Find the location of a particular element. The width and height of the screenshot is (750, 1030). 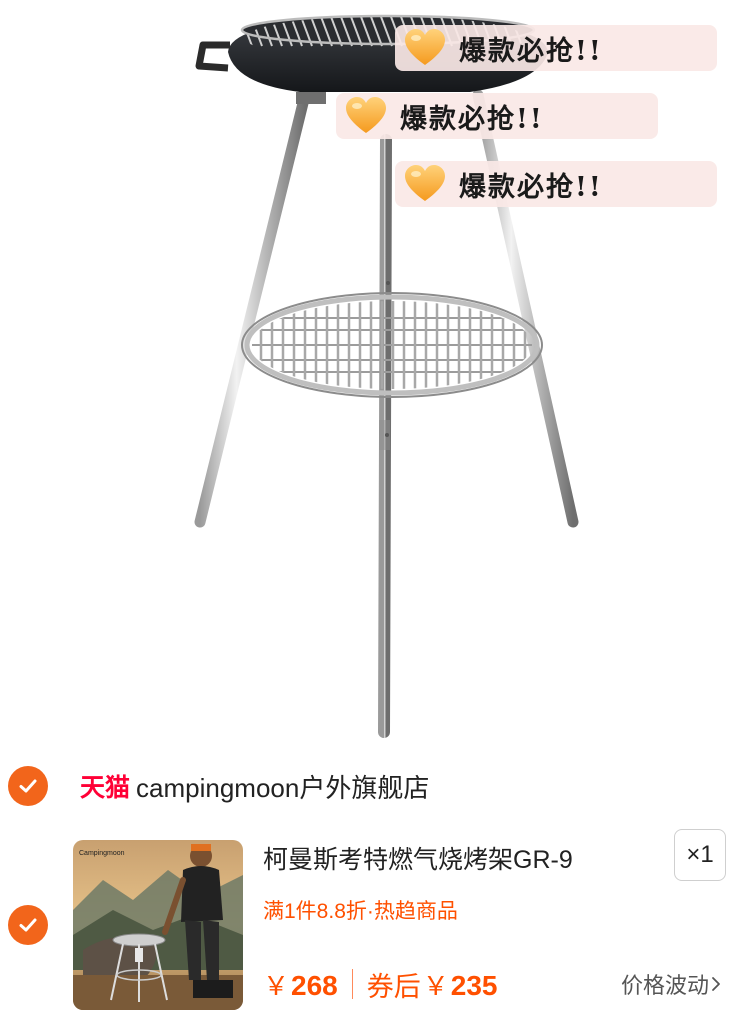

shop-name: campingmoon户外旗舰店 is located at coordinates (282, 786).